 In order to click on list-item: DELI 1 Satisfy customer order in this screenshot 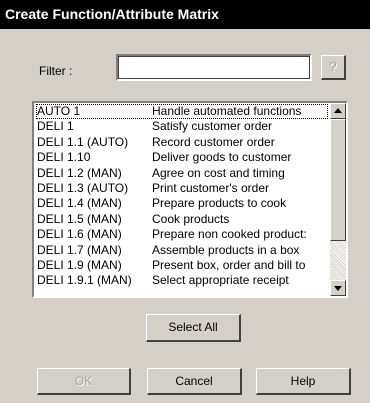, I will do `click(182, 126)`.